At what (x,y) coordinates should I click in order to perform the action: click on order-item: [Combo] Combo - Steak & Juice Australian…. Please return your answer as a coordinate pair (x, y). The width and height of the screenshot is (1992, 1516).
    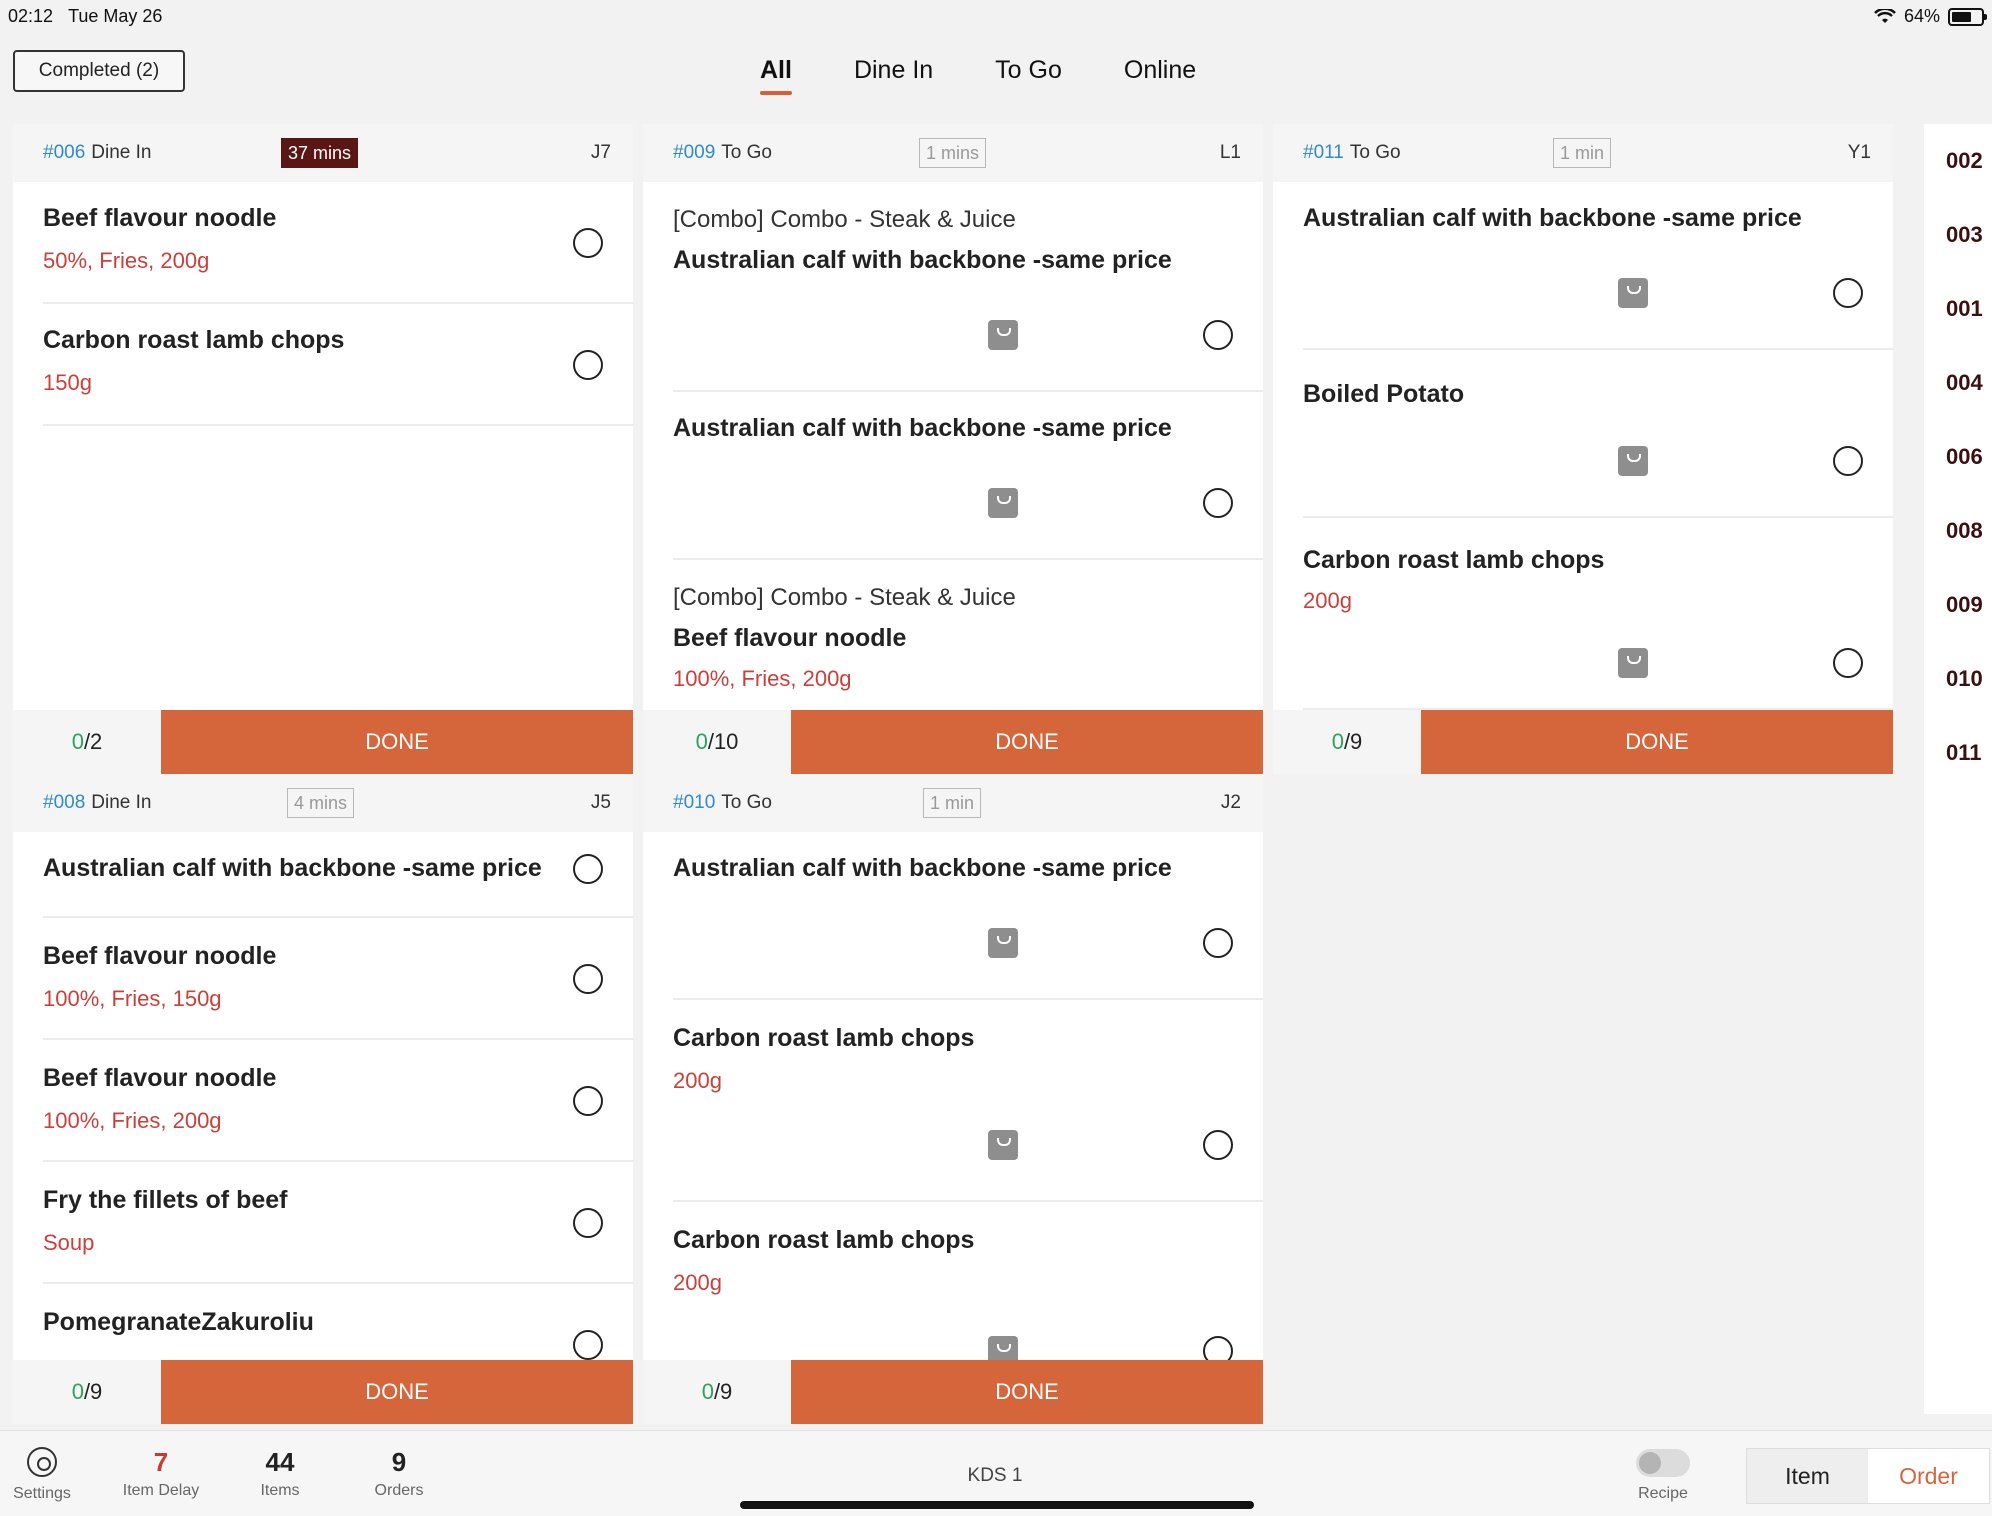
    Looking at the image, I should click on (968, 287).